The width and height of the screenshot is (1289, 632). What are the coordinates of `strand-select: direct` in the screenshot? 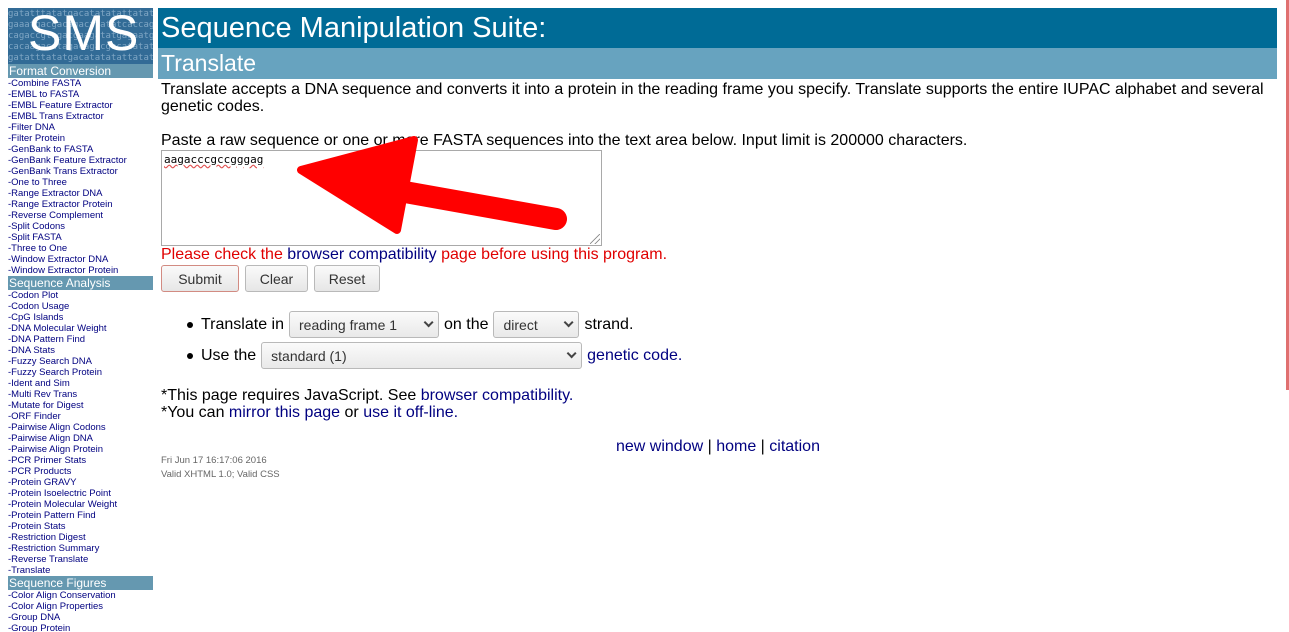 It's located at (536, 324).